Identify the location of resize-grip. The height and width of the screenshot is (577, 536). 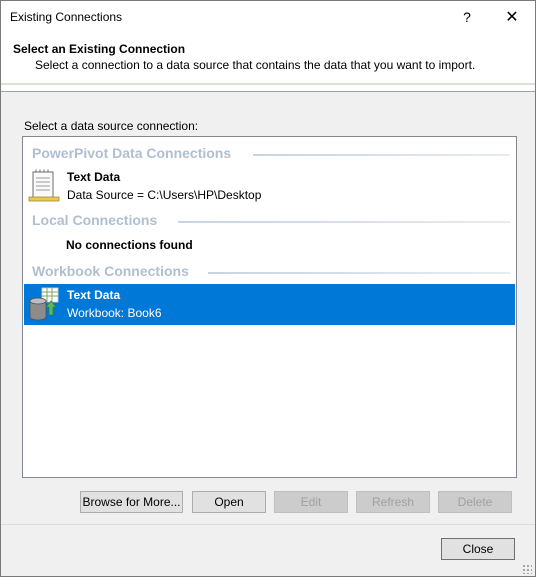
(527, 569).